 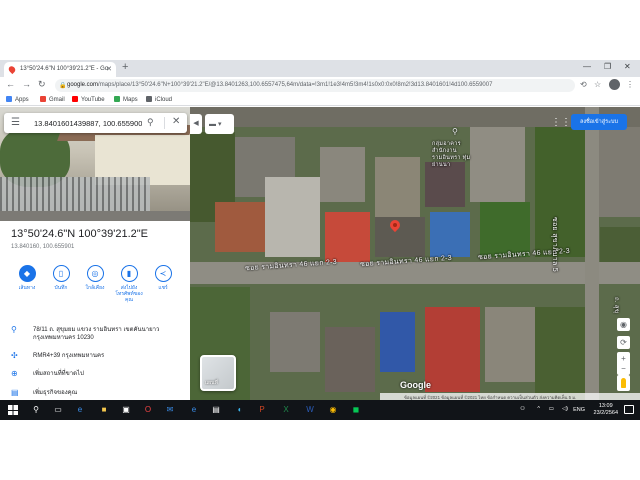 I want to click on input-language: ENG, so click(x=579, y=410).